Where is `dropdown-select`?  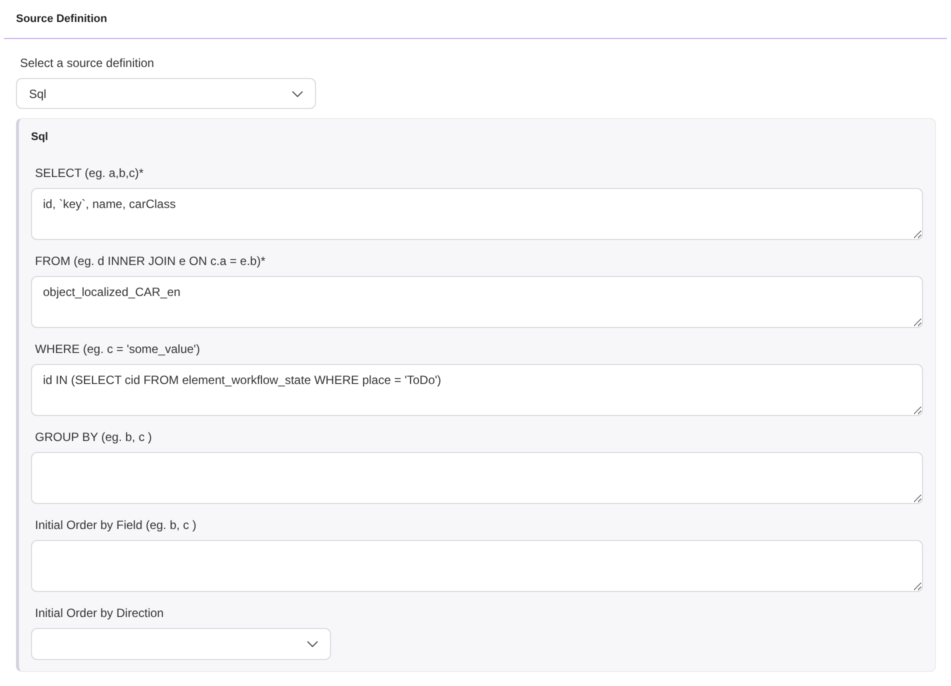 dropdown-select is located at coordinates (181, 644).